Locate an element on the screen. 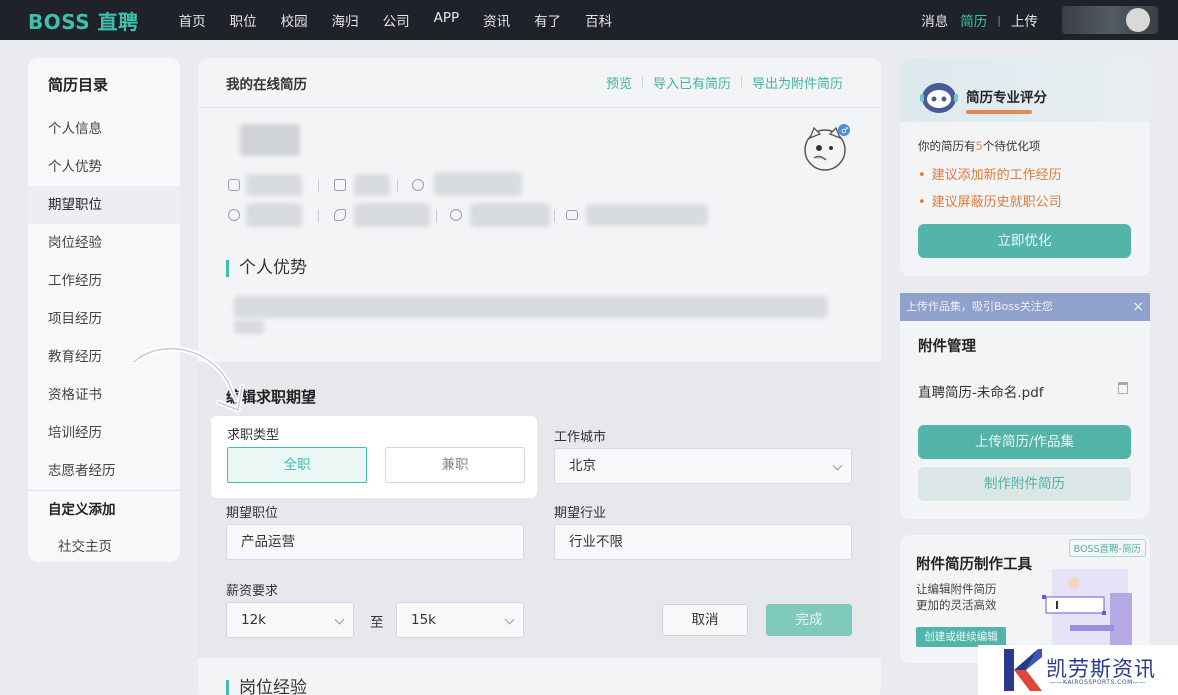 The image size is (1178, 695). section-personal-advantage: 个人优势 is located at coordinates (266, 268).